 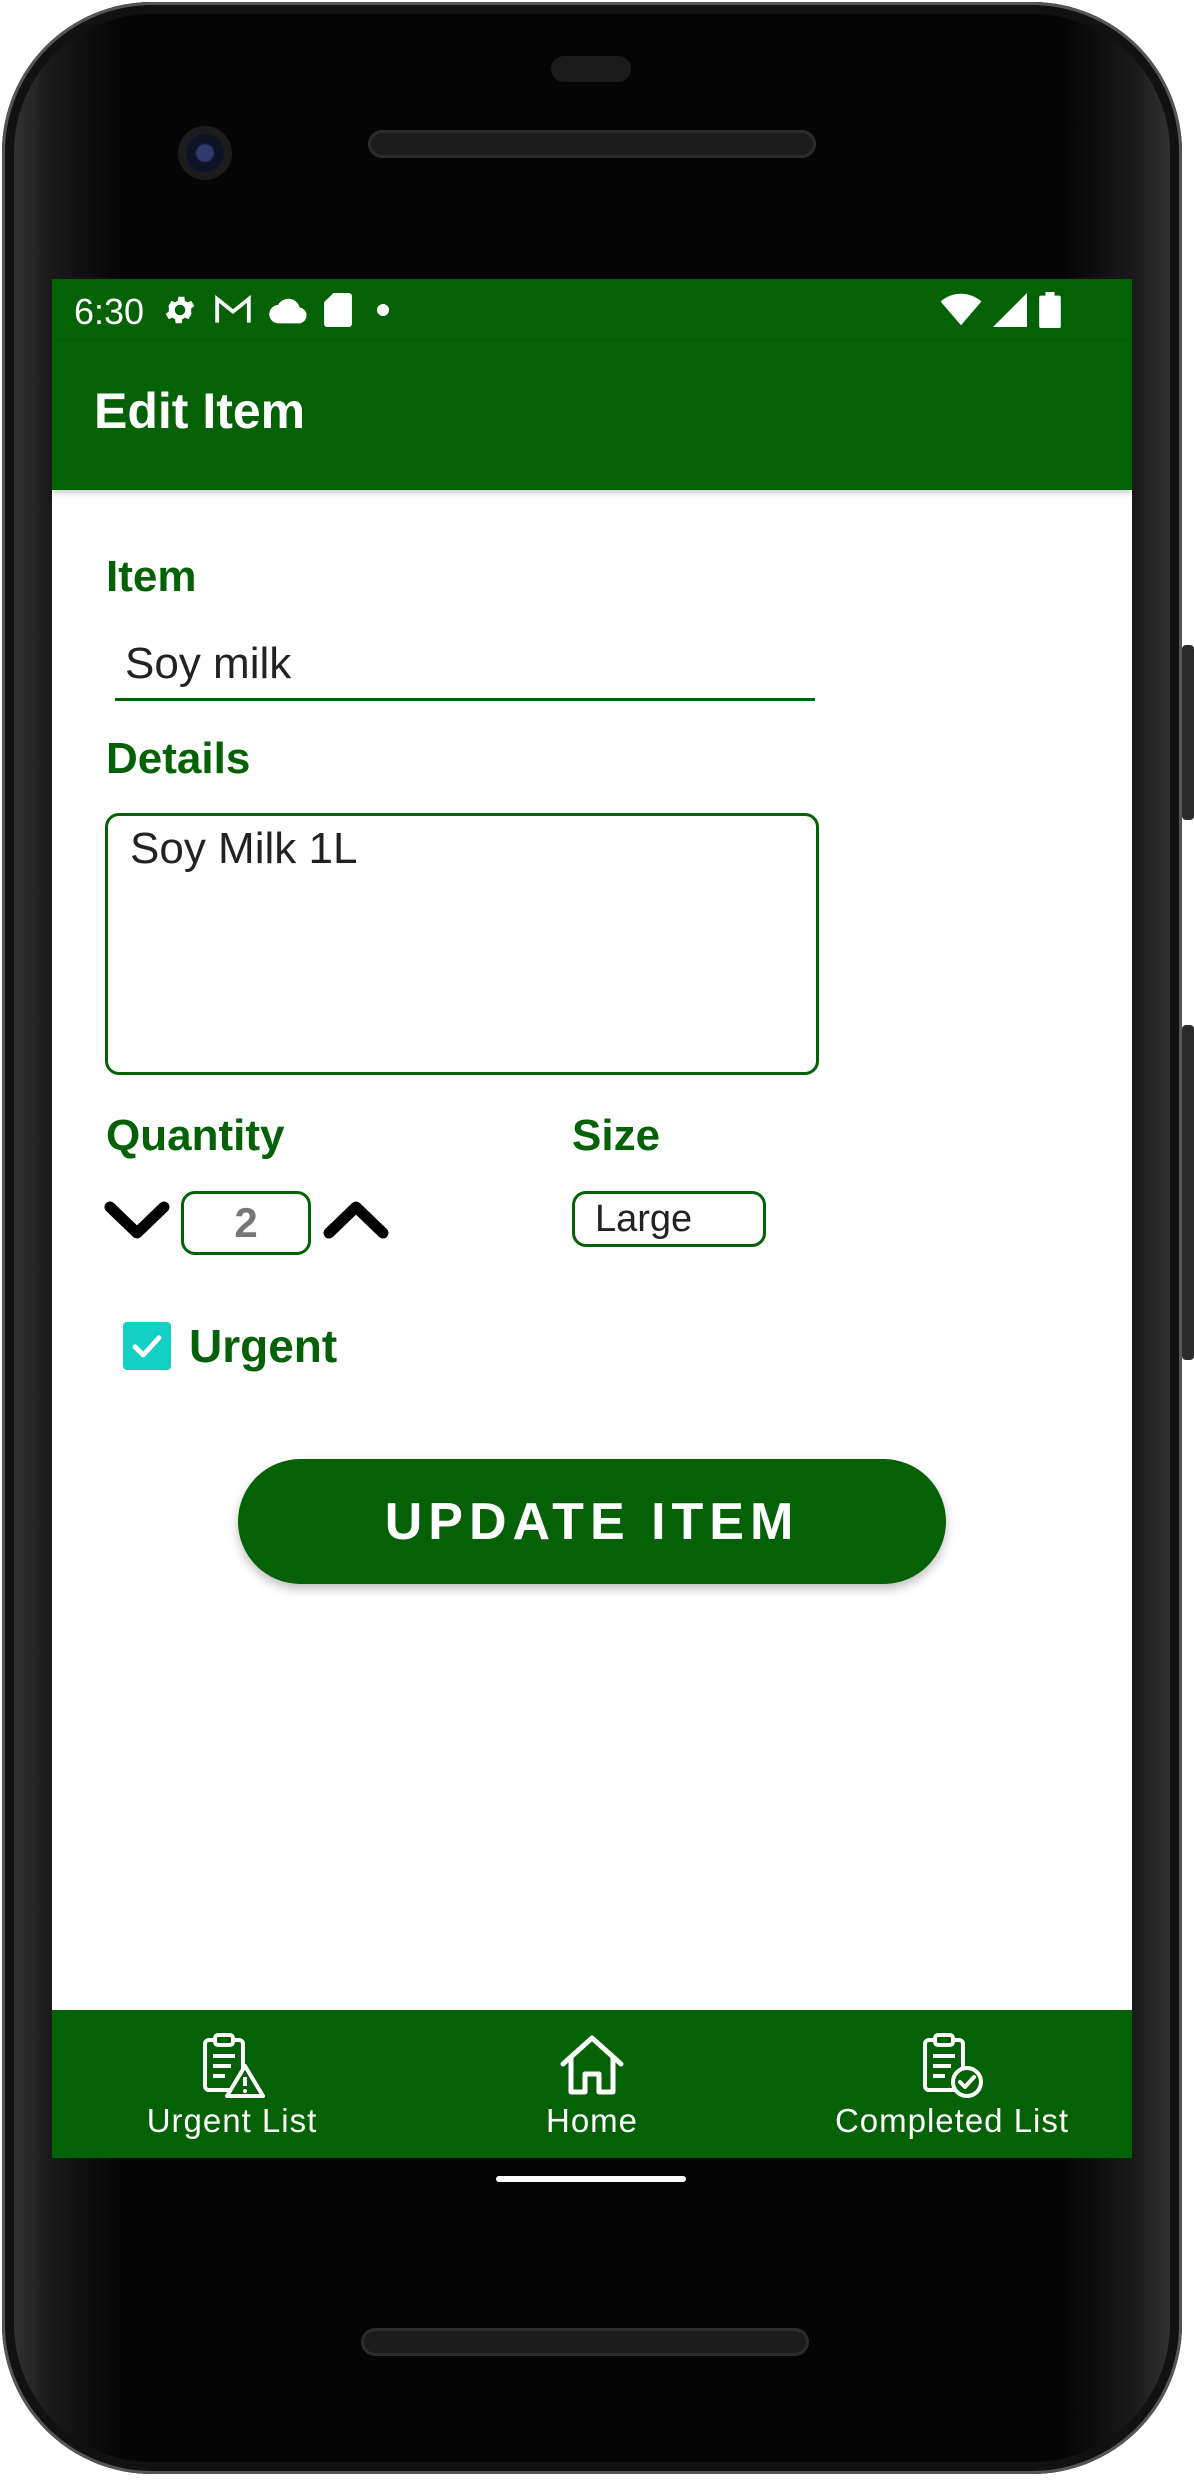 I want to click on status-time: 6:30, so click(x=109, y=311).